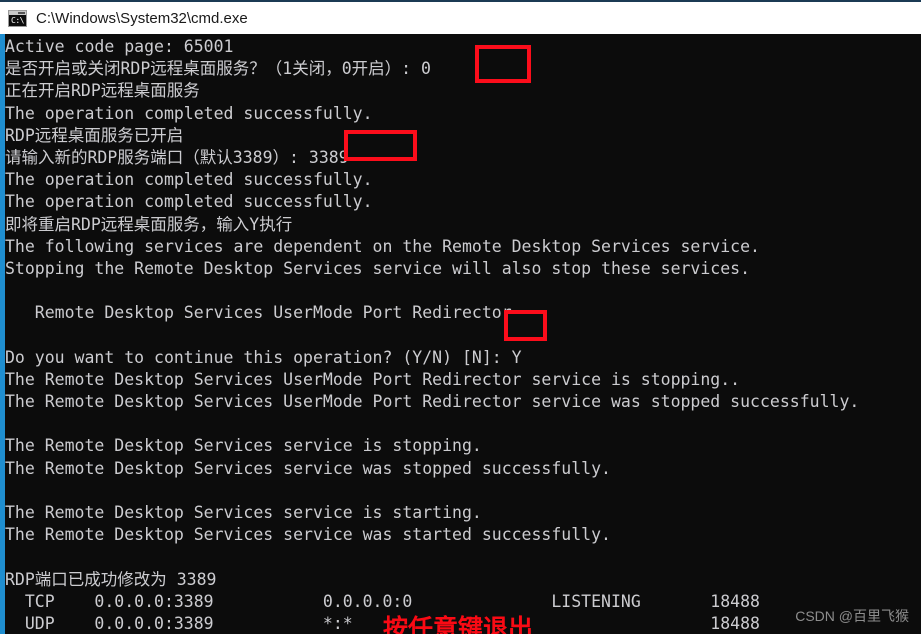 The image size is (921, 634). I want to click on icon-titlebar-strip, so click(17, 13).